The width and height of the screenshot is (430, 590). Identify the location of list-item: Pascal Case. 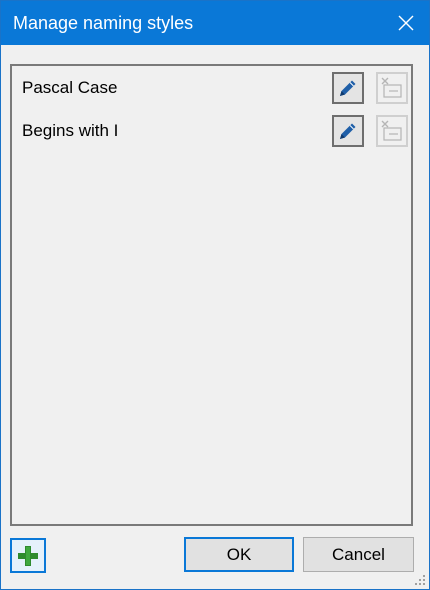
(211, 88).